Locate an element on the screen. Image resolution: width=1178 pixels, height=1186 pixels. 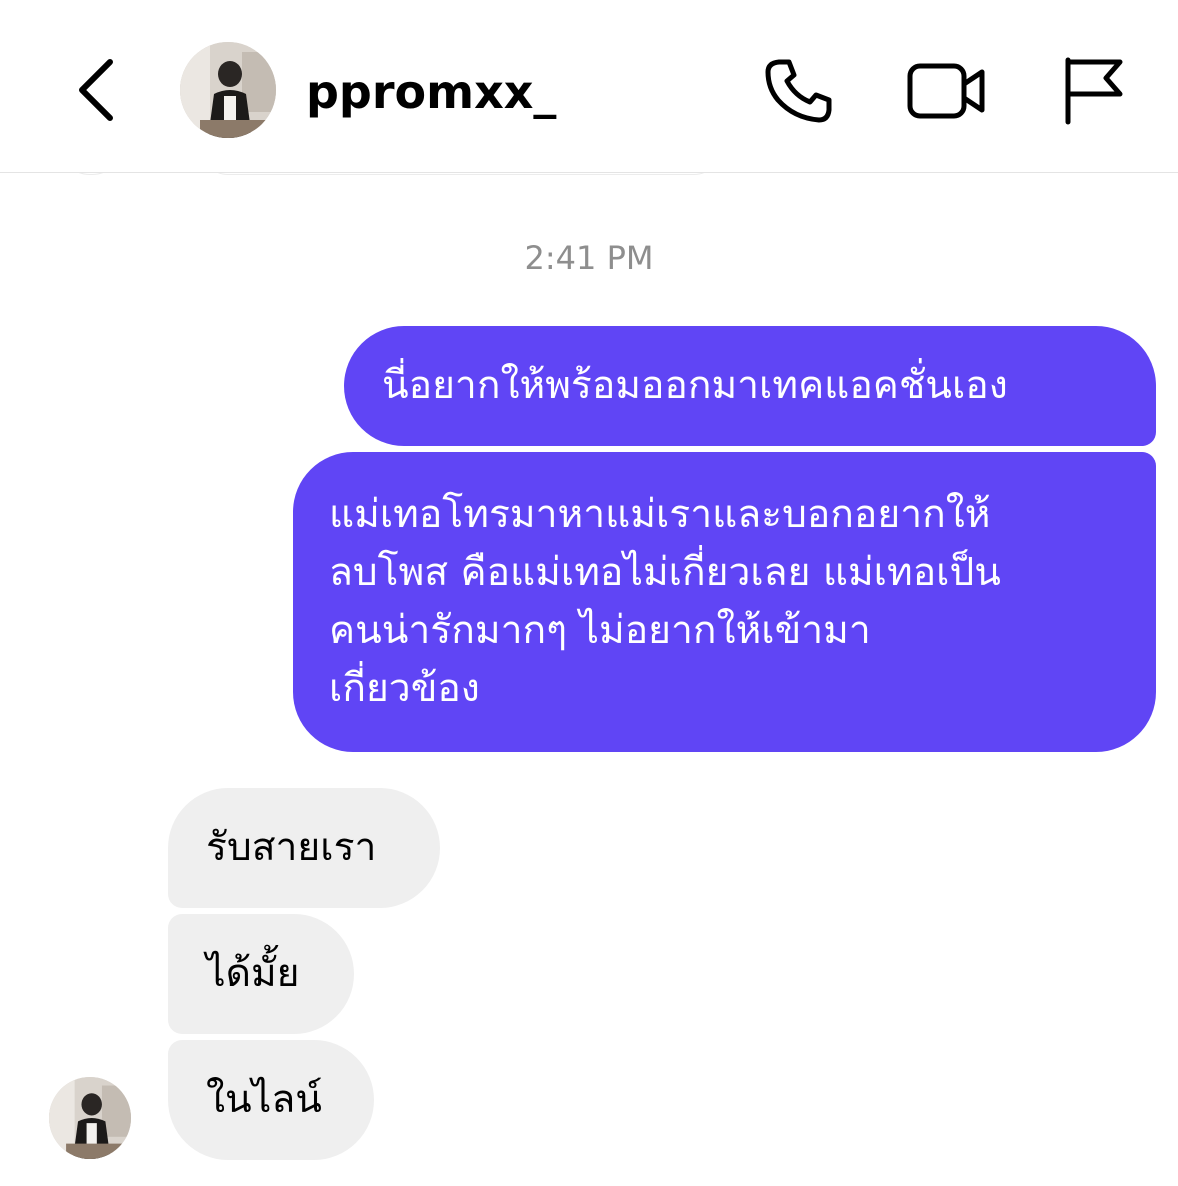
flag-icon is located at coordinates (1093, 90).